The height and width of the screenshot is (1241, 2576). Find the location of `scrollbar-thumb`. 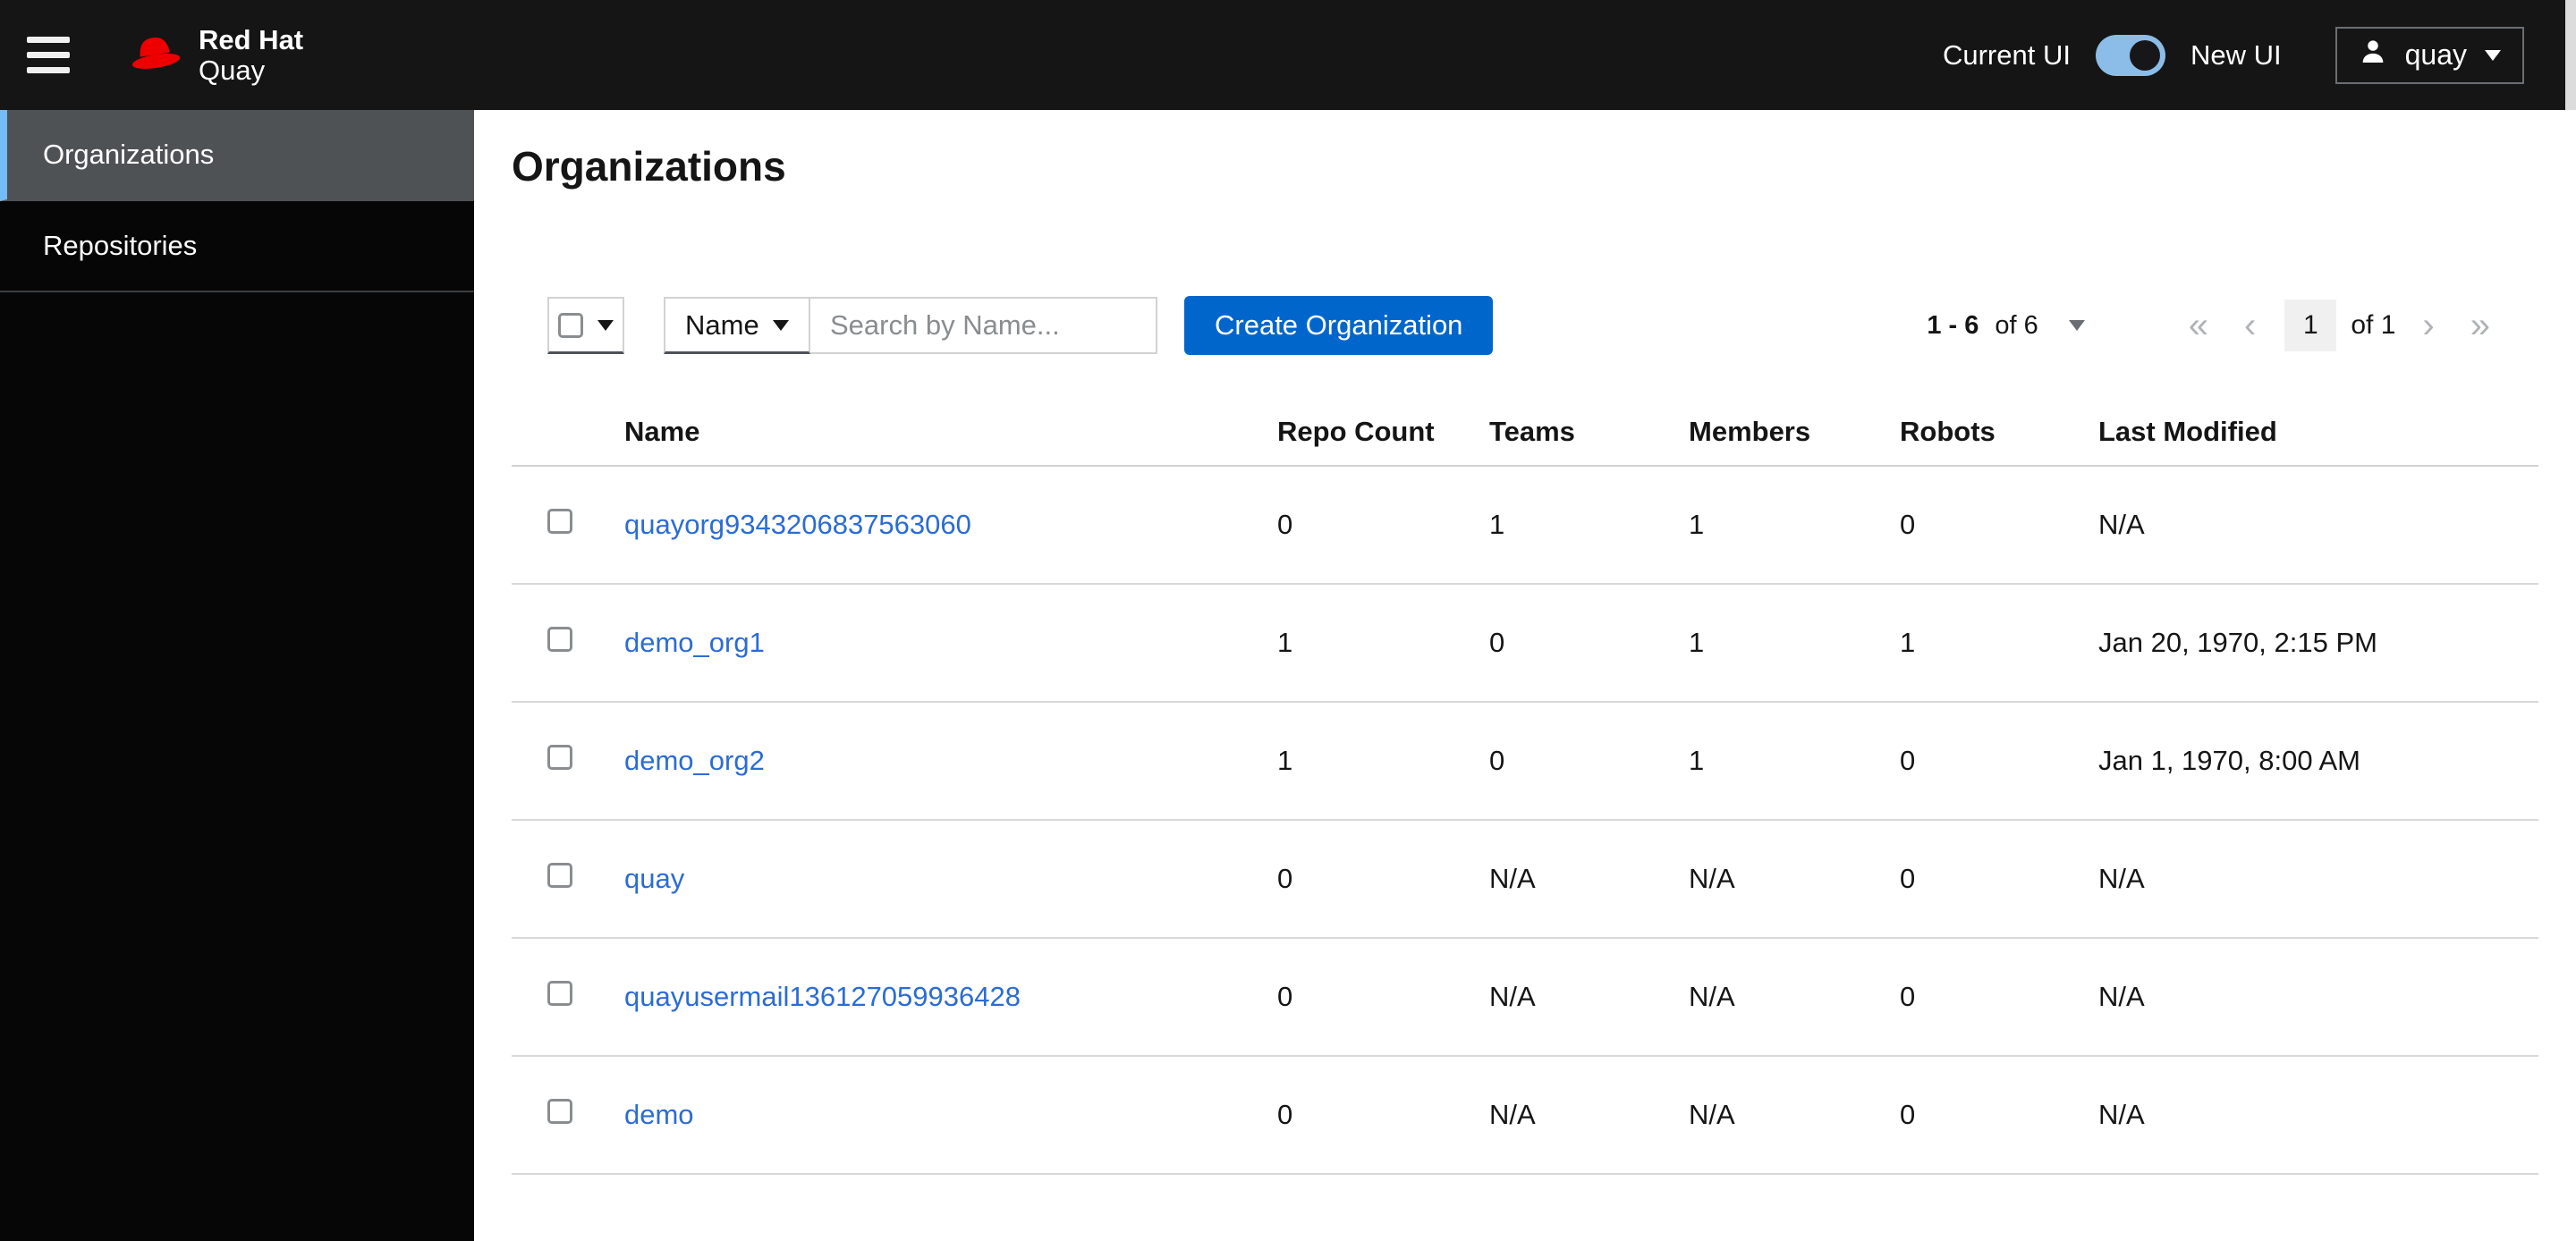

scrollbar-thumb is located at coordinates (2570, 55).